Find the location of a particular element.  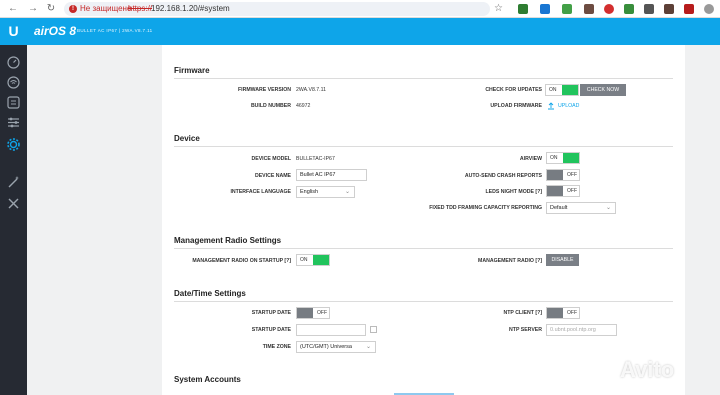

management-radio-startup-label: MANAGEMENT RADIO ON STARTUP [?] is located at coordinates (241, 261).